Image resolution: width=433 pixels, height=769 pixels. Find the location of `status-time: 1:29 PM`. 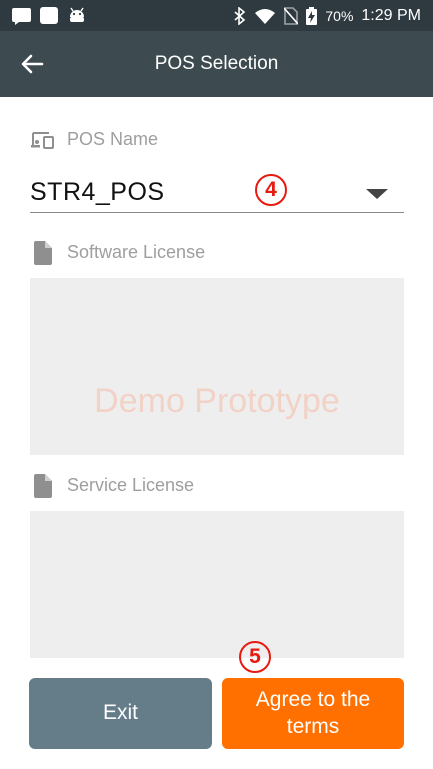

status-time: 1:29 PM is located at coordinates (391, 15).